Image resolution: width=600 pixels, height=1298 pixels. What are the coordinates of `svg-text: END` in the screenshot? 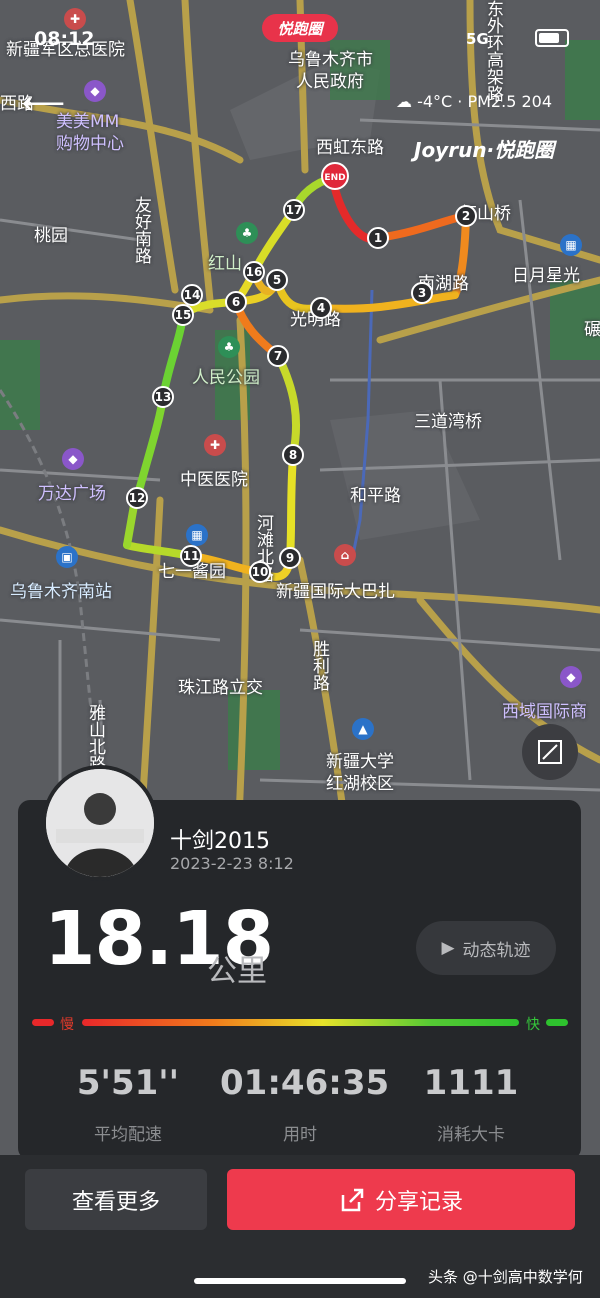 It's located at (334, 178).